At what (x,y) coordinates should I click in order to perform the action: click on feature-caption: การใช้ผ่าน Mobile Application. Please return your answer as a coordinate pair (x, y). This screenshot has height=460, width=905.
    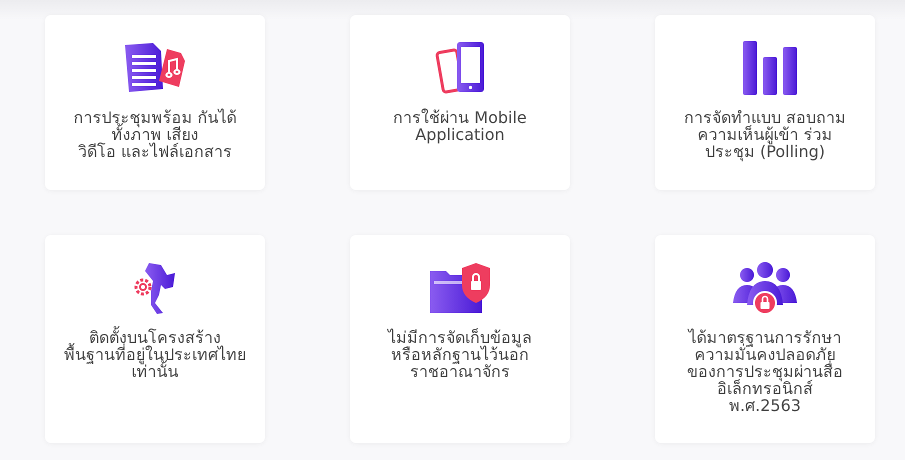
    Looking at the image, I should click on (460, 126).